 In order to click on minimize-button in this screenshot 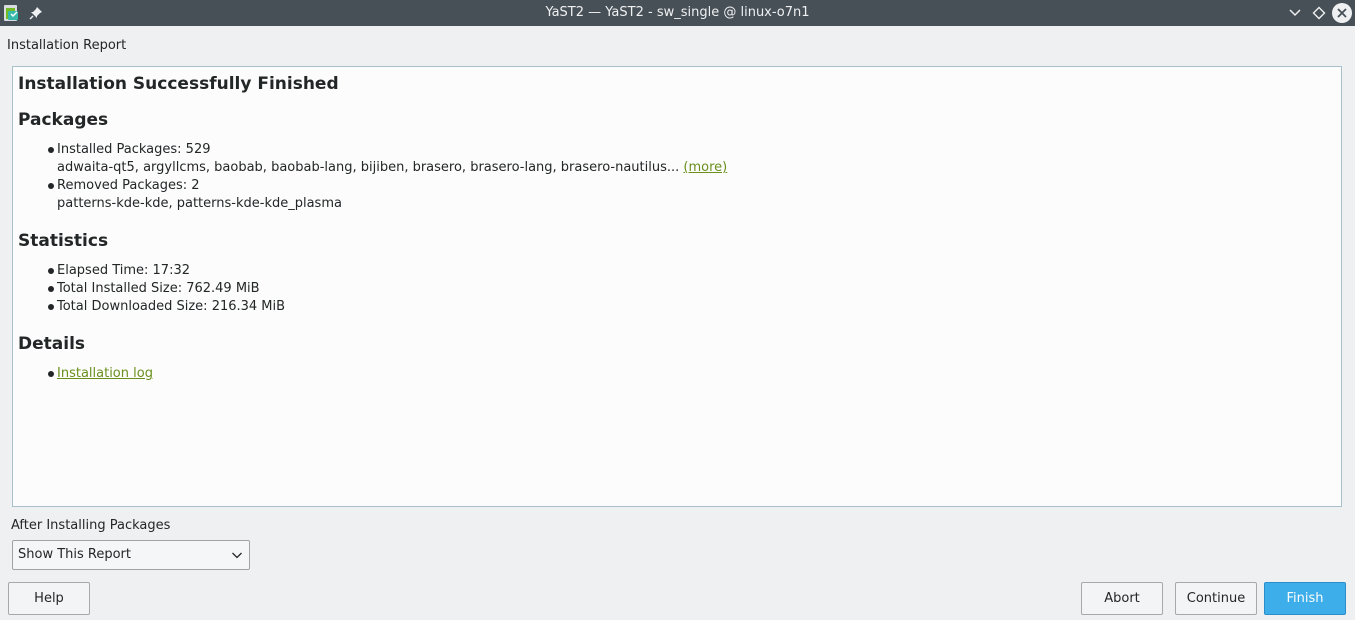, I will do `click(1295, 13)`.